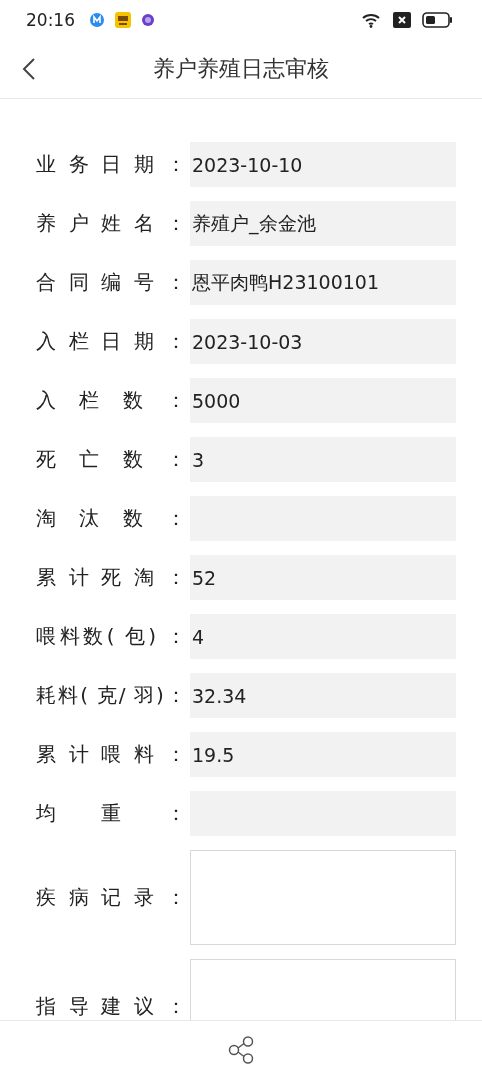 The width and height of the screenshot is (482, 1079). Describe the element at coordinates (111, 164) in the screenshot. I see `field-label: 业务日期：` at that location.